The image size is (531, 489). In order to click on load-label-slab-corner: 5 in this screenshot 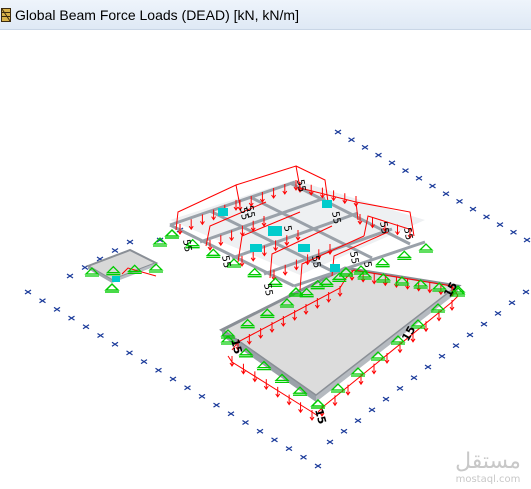, I will do `click(367, 265)`.